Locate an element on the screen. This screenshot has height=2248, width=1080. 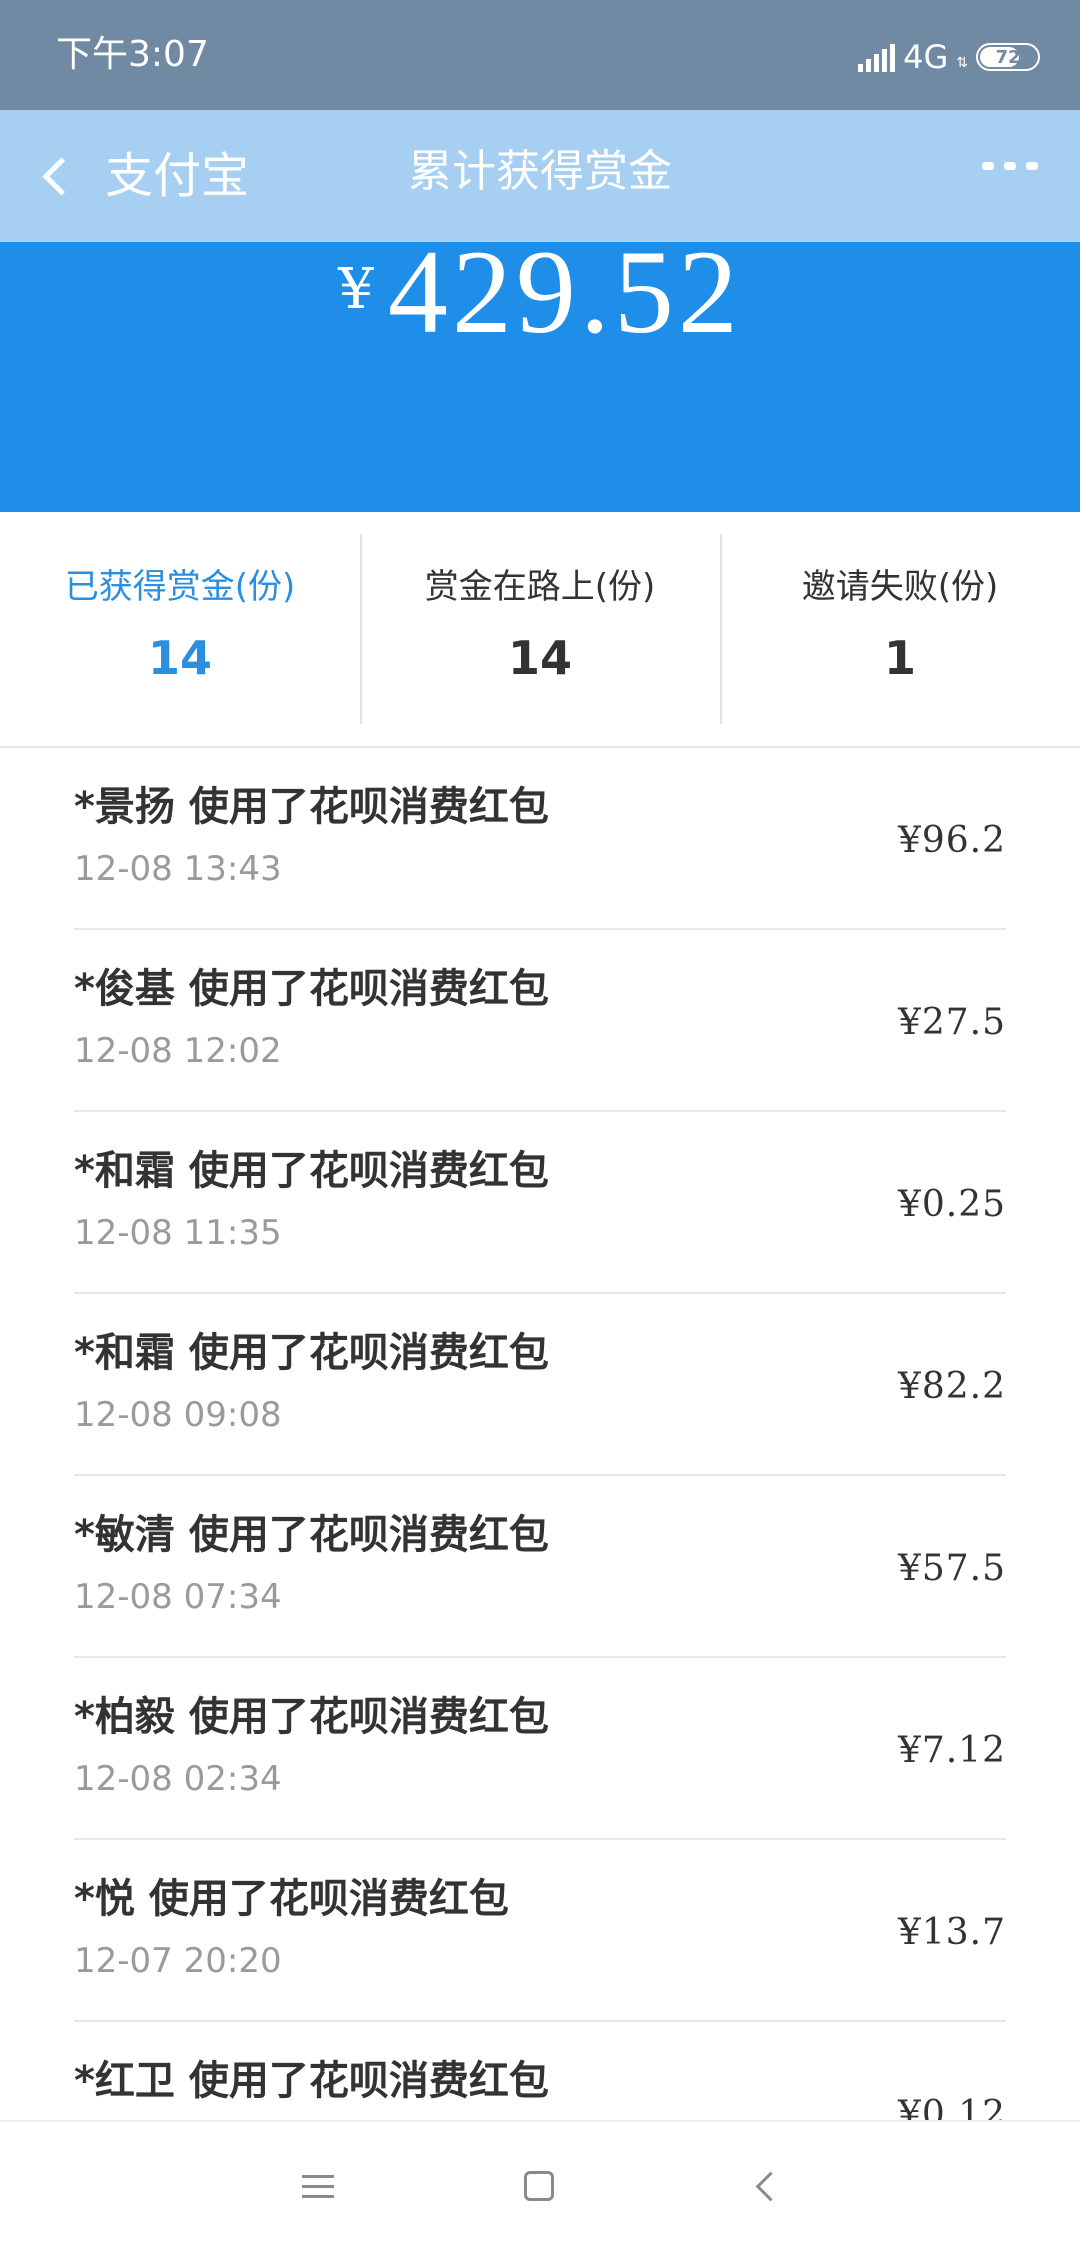
back-button: 支付宝 is located at coordinates (142, 176).